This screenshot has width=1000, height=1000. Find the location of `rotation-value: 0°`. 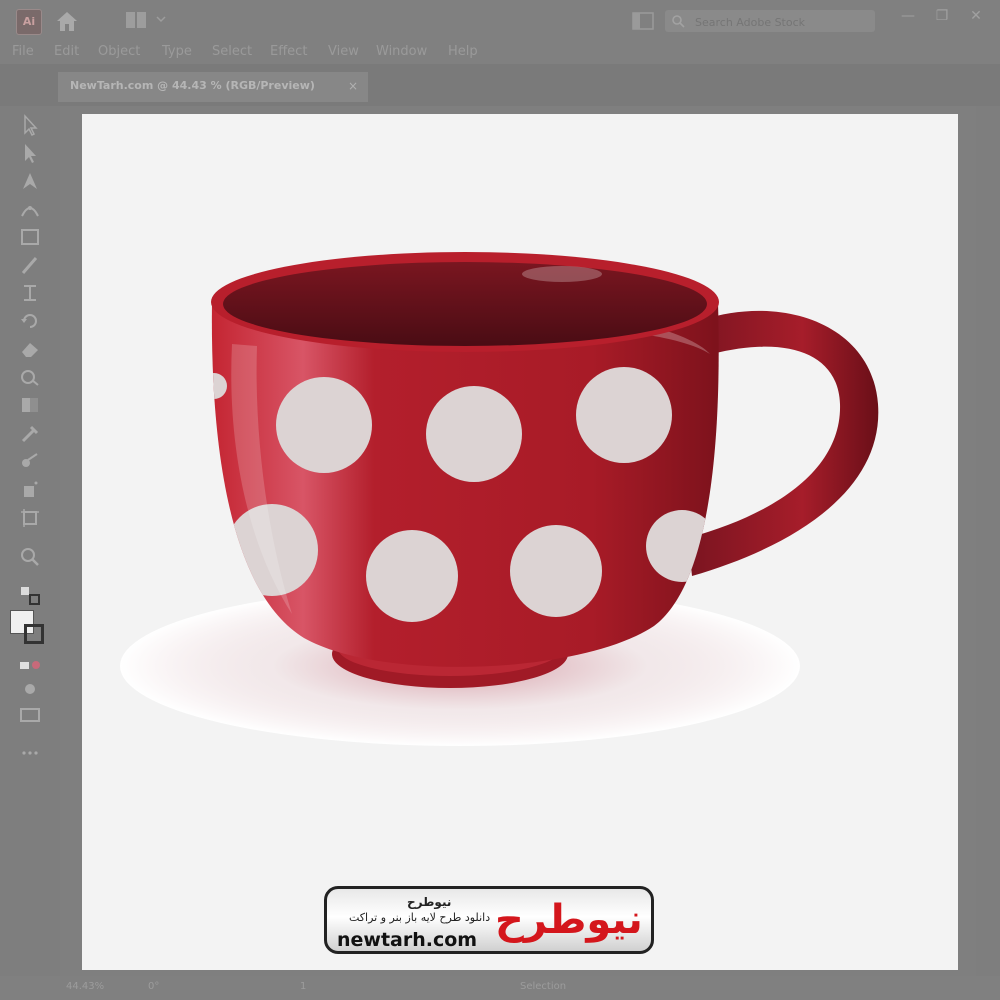

rotation-value: 0° is located at coordinates (153, 986).